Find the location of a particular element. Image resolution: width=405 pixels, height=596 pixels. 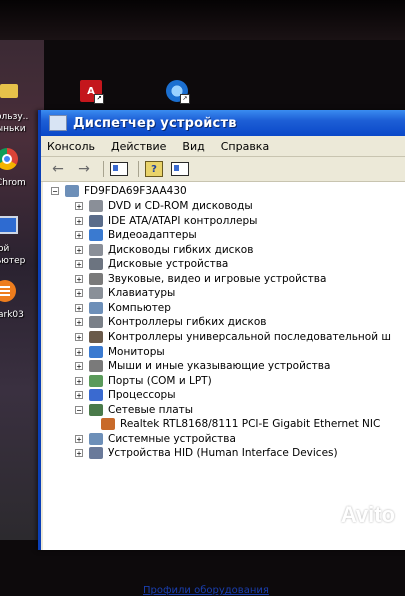

tree-category-item: + Видеоадаптеры is located at coordinates (136, 235).